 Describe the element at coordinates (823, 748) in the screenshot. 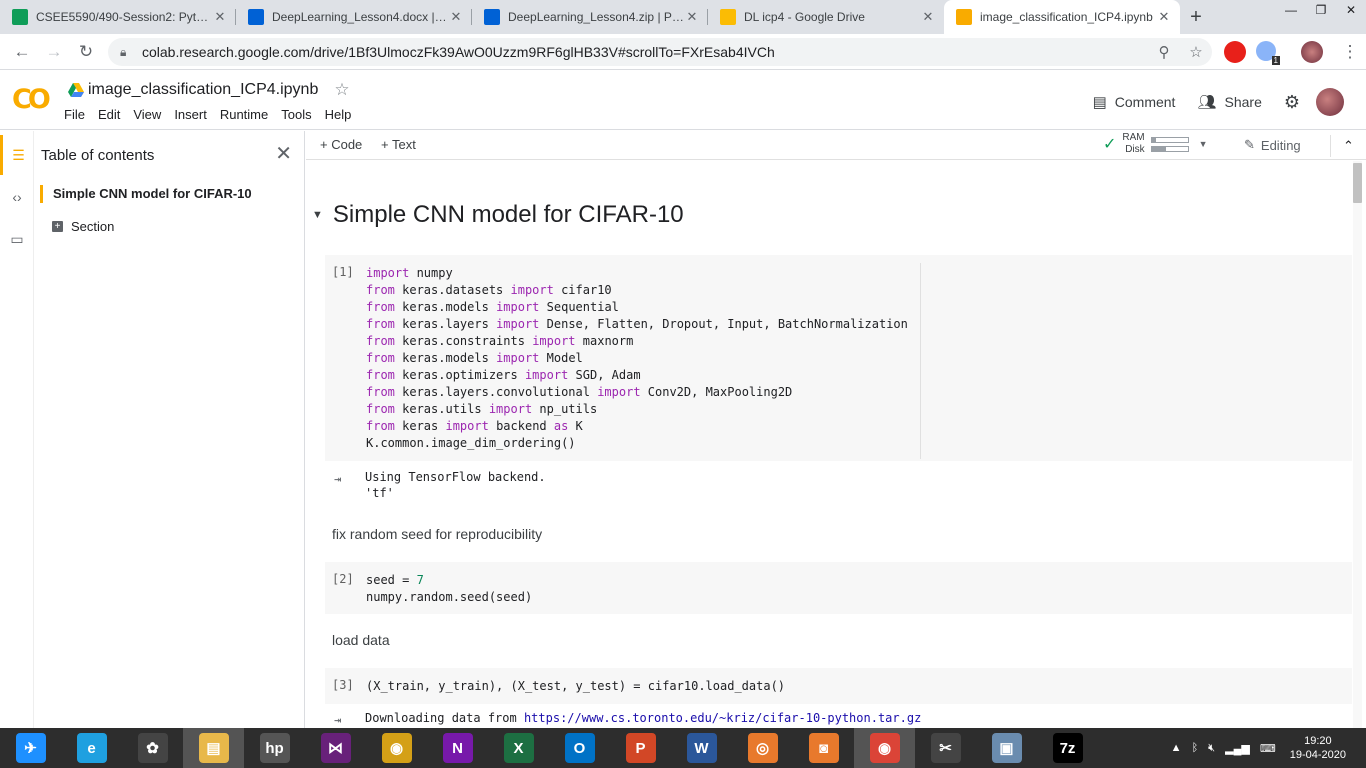

I see `taskbar-app: ◙` at that location.